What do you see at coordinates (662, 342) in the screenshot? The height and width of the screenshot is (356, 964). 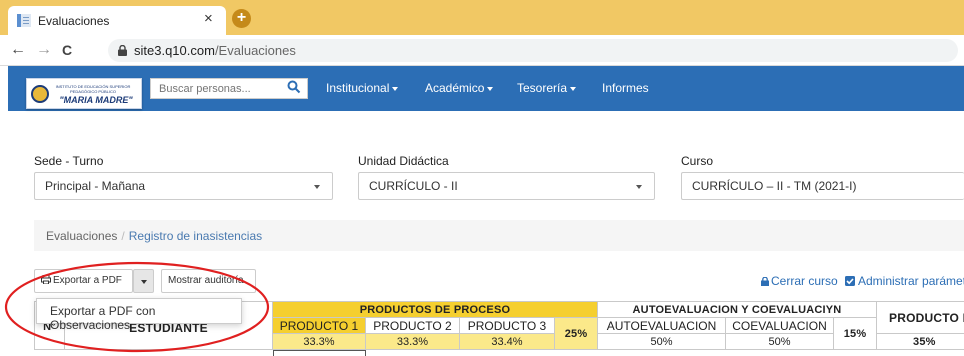 I see `weight-autoevaluacion: 50%` at bounding box center [662, 342].